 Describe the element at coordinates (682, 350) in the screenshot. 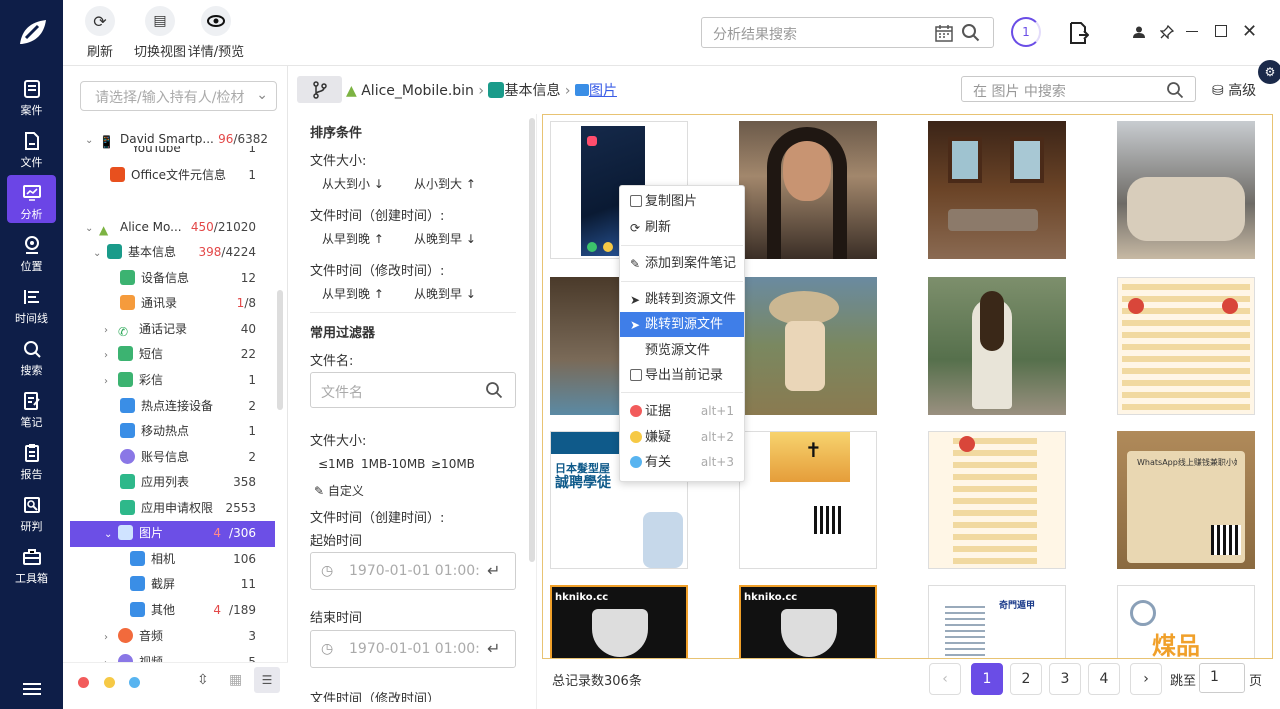

I see `menu-preview-source: 预览源文件` at that location.